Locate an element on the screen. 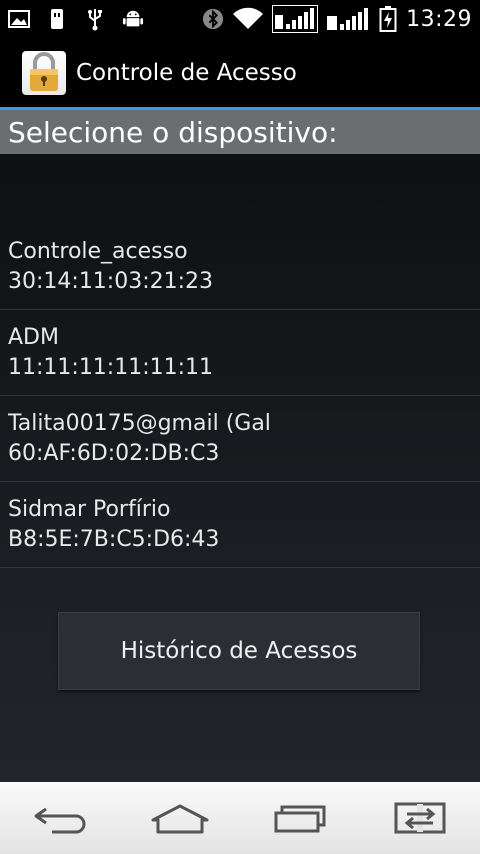  dual-window-icon is located at coordinates (420, 818).